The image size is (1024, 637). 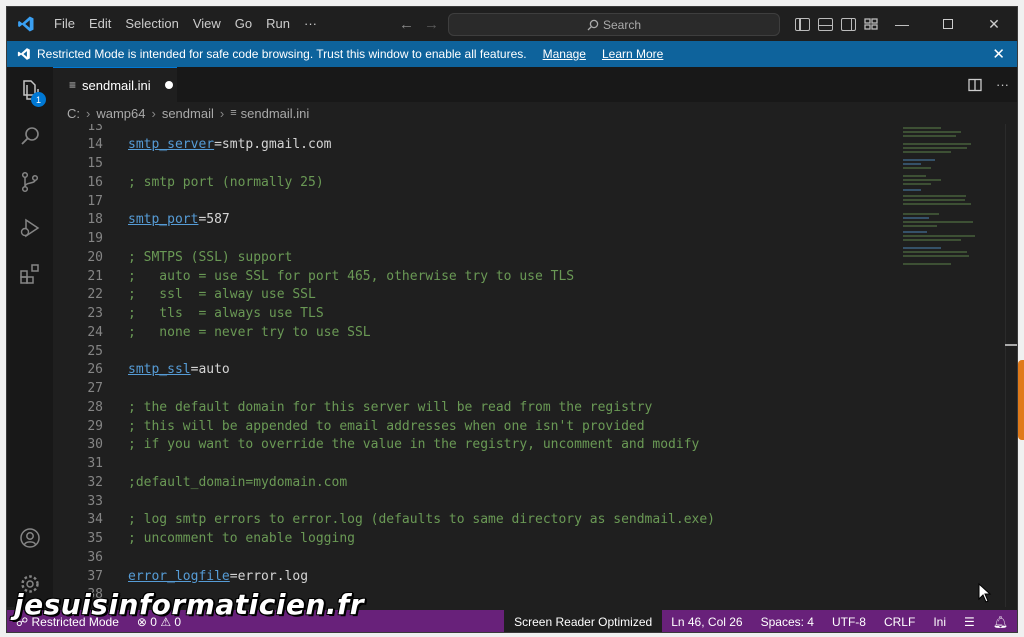 What do you see at coordinates (535, 130) in the screenshot?
I see `code-line: 13` at bounding box center [535, 130].